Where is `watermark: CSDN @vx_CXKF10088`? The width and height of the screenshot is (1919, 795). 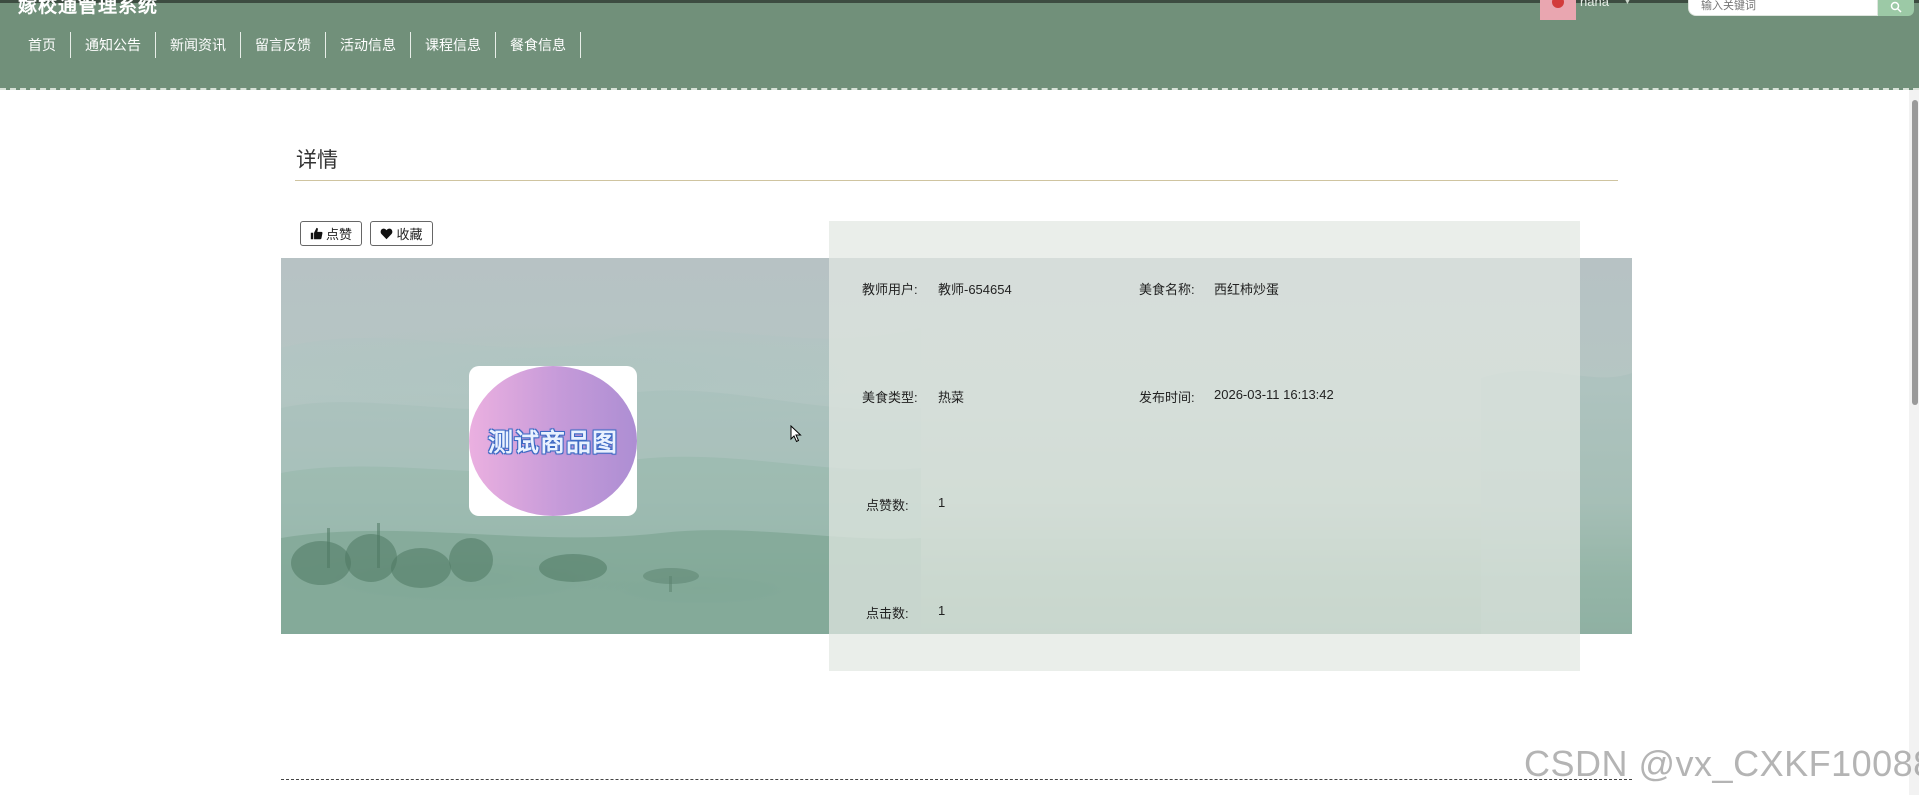 watermark: CSDN @vx_CXKF10088 is located at coordinates (1721, 763).